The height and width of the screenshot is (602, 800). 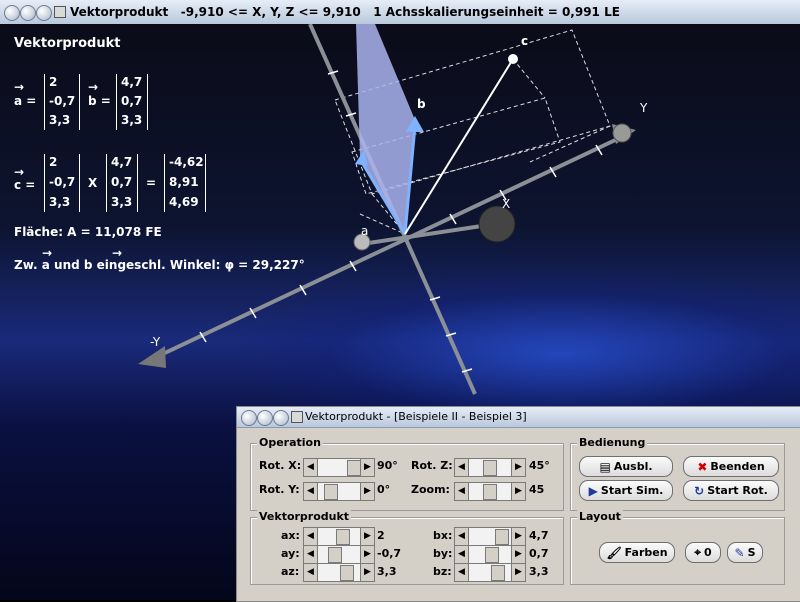 I want to click on bz-right-arrow: ▶, so click(x=518, y=572).